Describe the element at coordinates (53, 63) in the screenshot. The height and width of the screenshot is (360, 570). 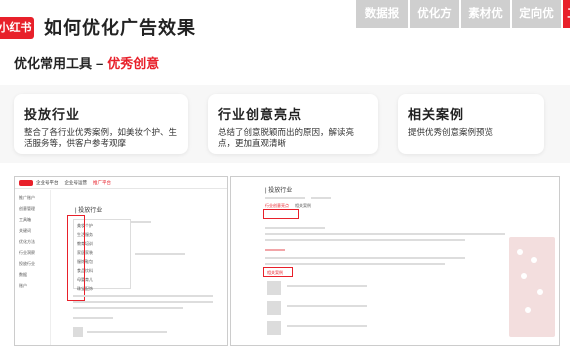
I see `section-heading-prefix: 优化常用工具` at that location.